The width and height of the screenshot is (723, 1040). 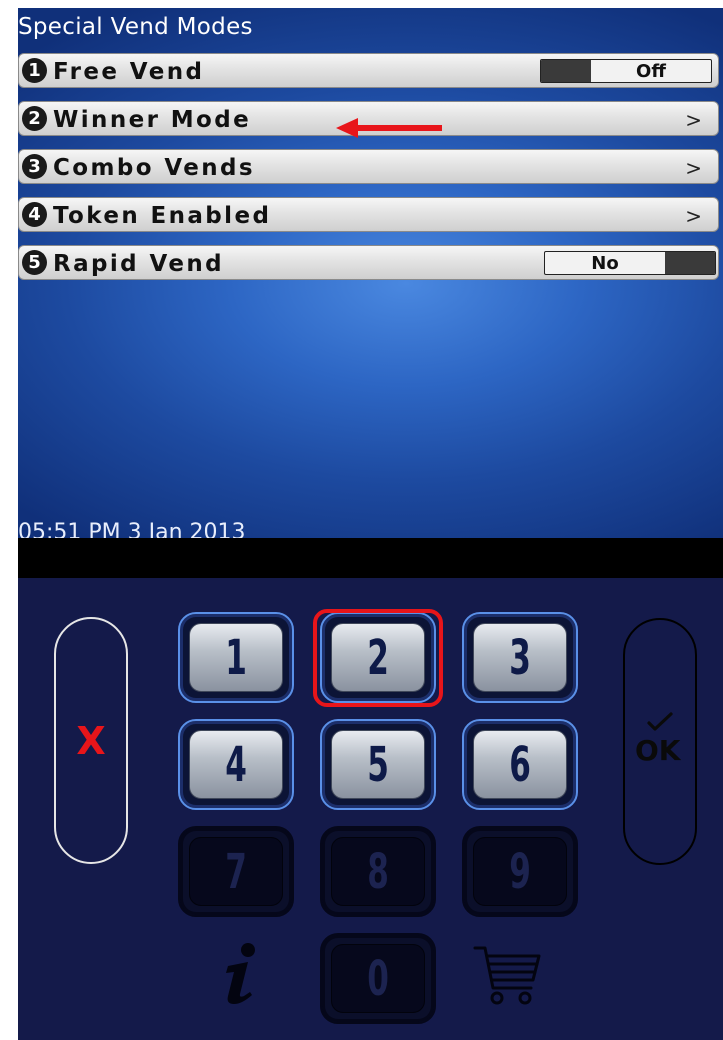 I want to click on key-digit: 0, so click(x=378, y=978).